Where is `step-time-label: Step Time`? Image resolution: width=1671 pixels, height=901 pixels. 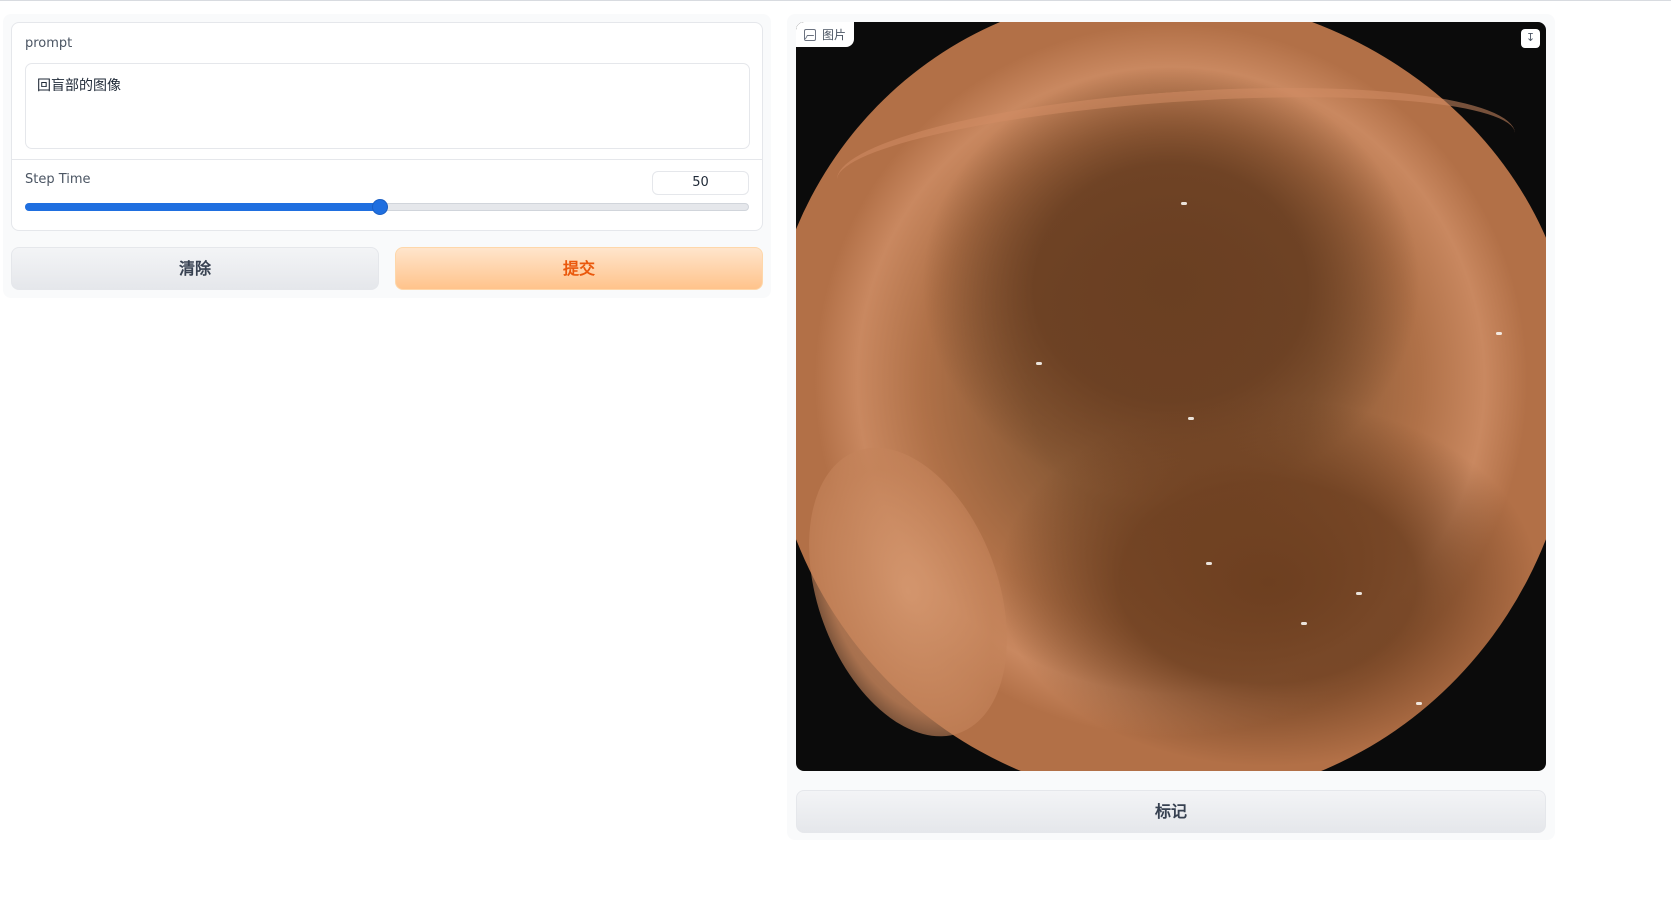
step-time-label: Step Time is located at coordinates (58, 179).